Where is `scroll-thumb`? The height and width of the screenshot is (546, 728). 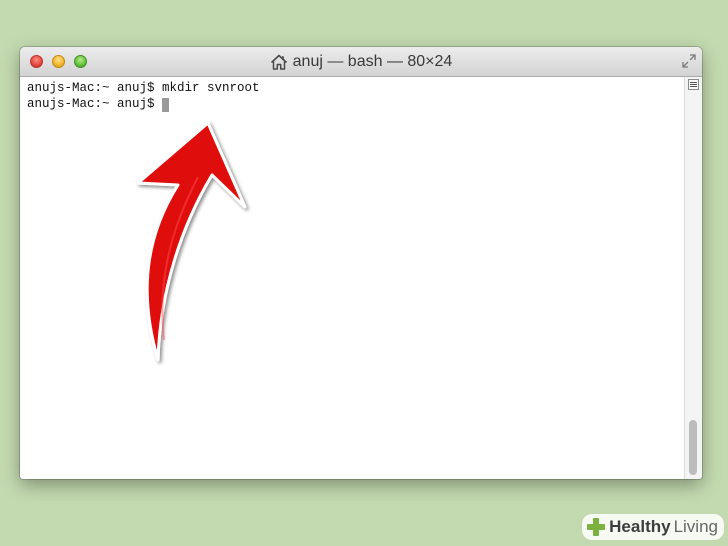
scroll-thumb is located at coordinates (693, 447).